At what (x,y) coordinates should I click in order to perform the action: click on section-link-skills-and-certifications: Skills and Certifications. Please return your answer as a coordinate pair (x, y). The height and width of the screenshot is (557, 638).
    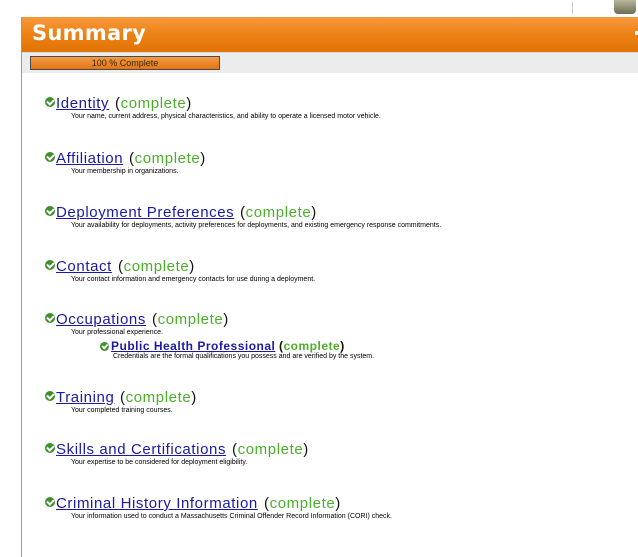
    Looking at the image, I should click on (141, 450).